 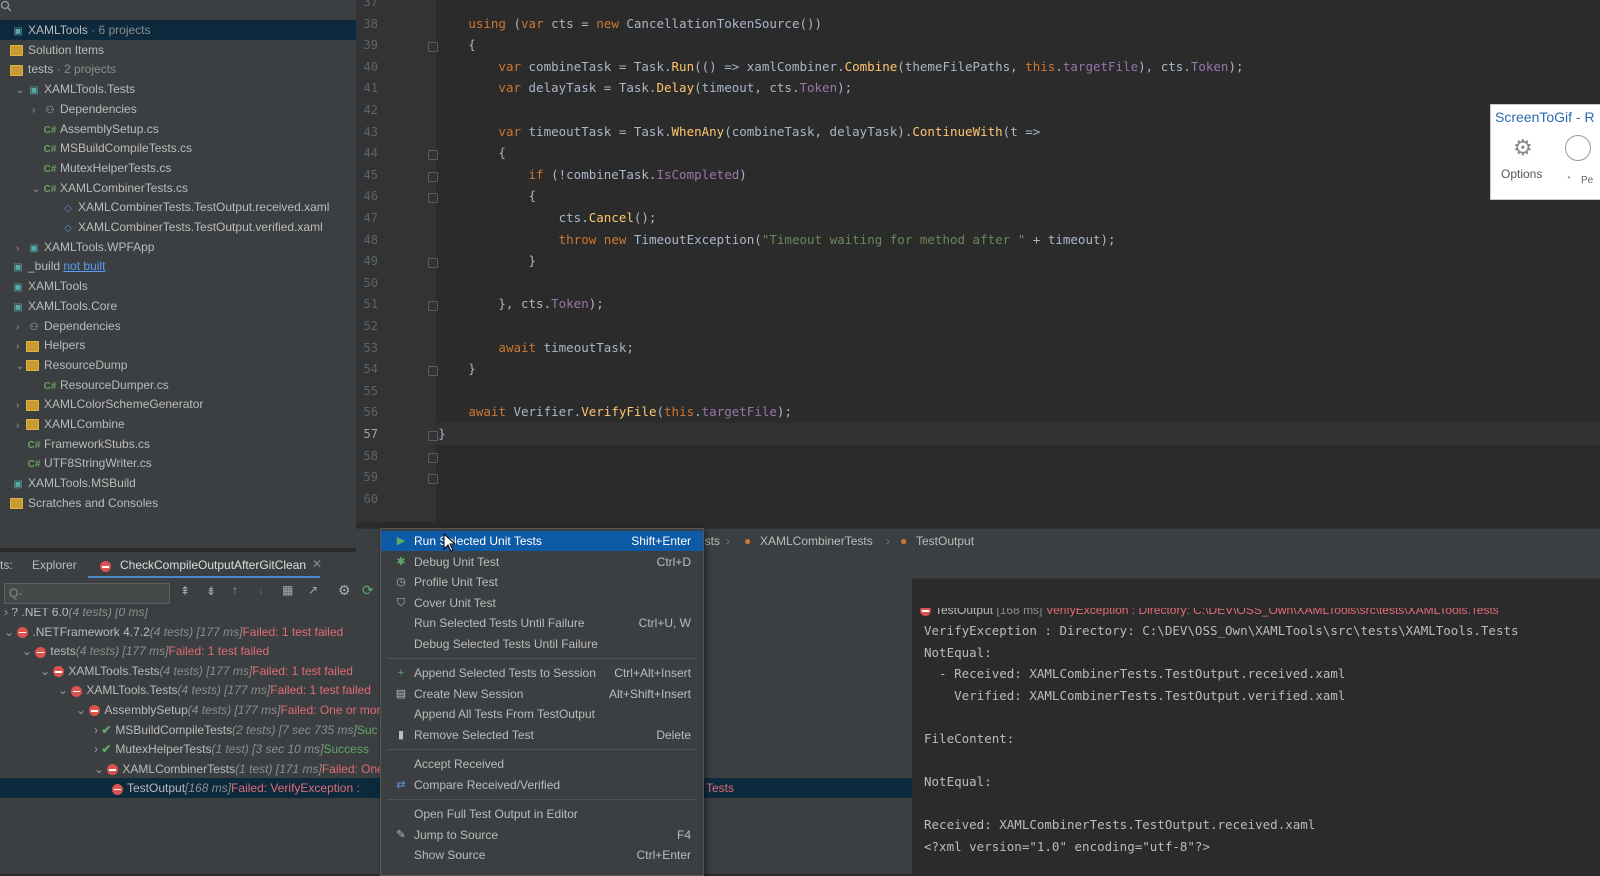 What do you see at coordinates (542, 582) in the screenshot?
I see `menu-item-profile-unit-test: ◷ Profile Unit Test` at bounding box center [542, 582].